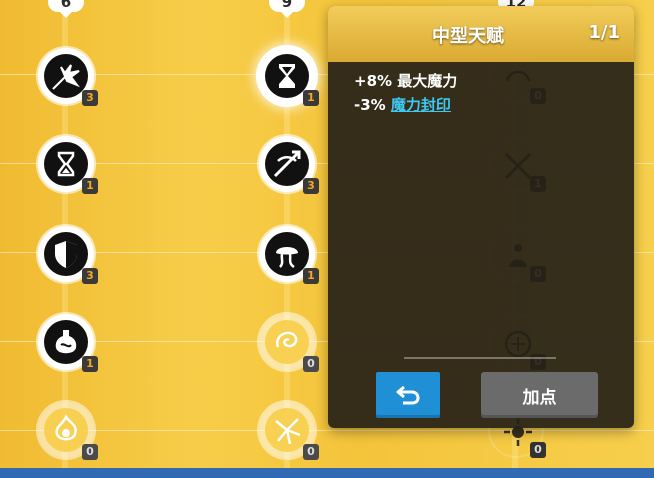  I want to click on tier-label: 6, so click(66, 6).